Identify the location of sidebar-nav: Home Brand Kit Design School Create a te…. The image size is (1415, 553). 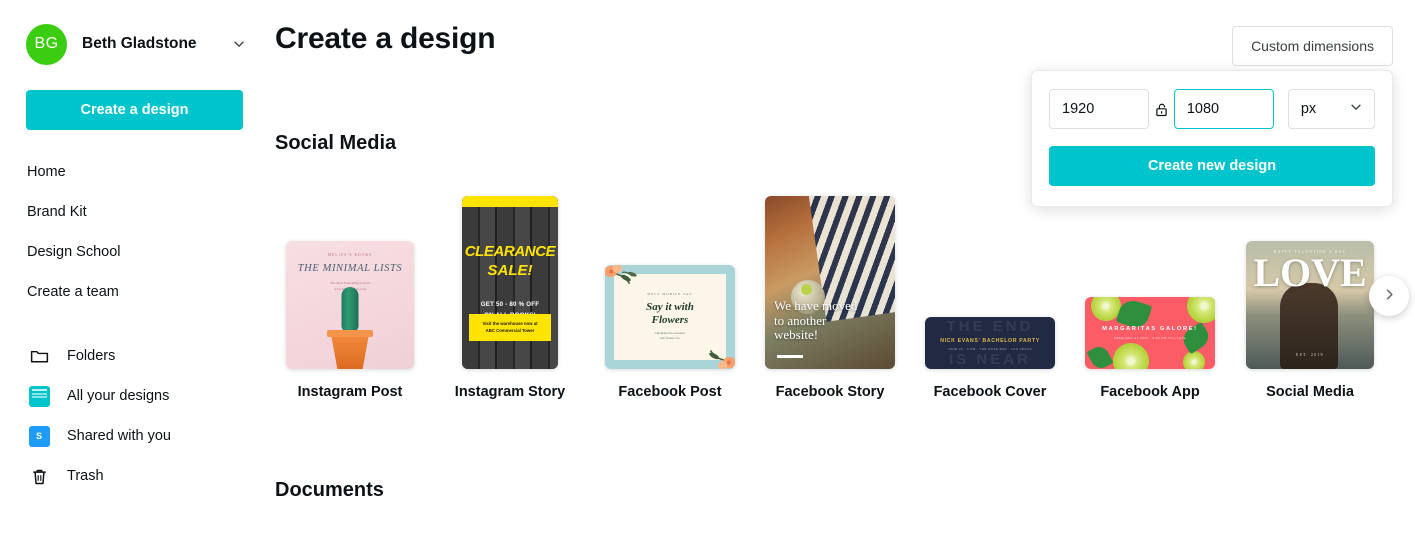
(135, 324).